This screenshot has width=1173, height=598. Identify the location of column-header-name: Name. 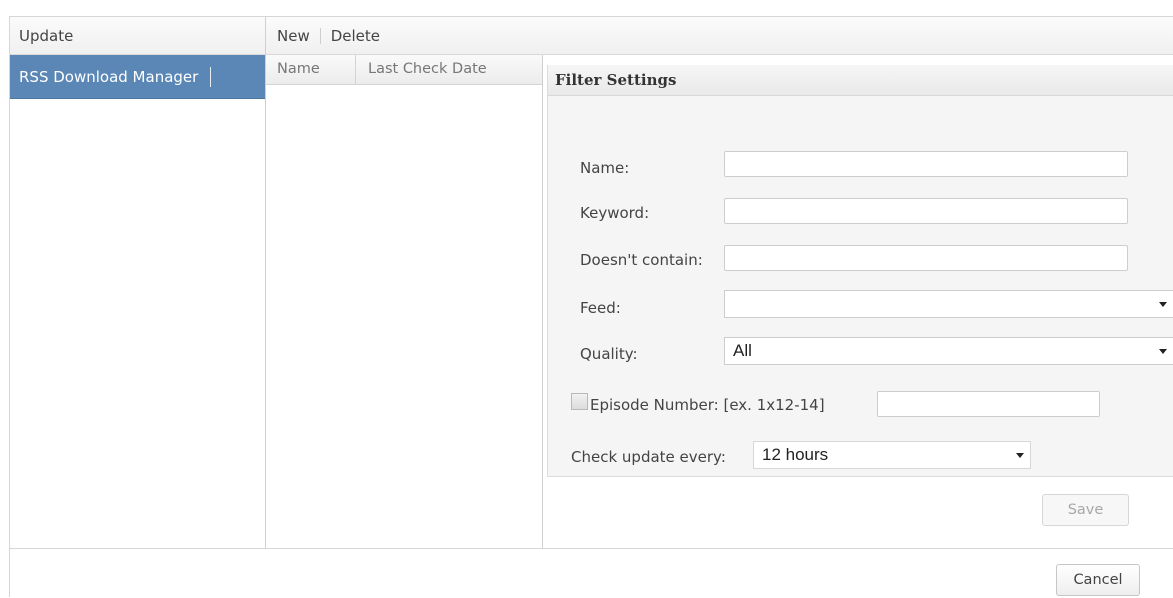
(311, 69).